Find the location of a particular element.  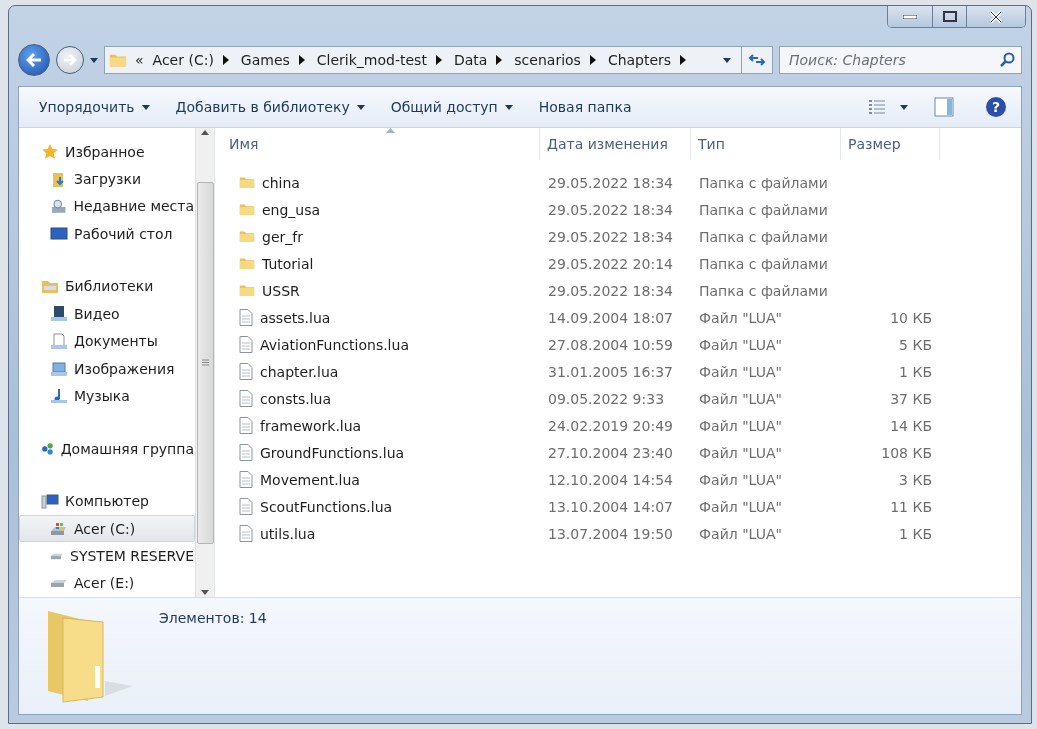

file-name: Tutorial is located at coordinates (288, 263).